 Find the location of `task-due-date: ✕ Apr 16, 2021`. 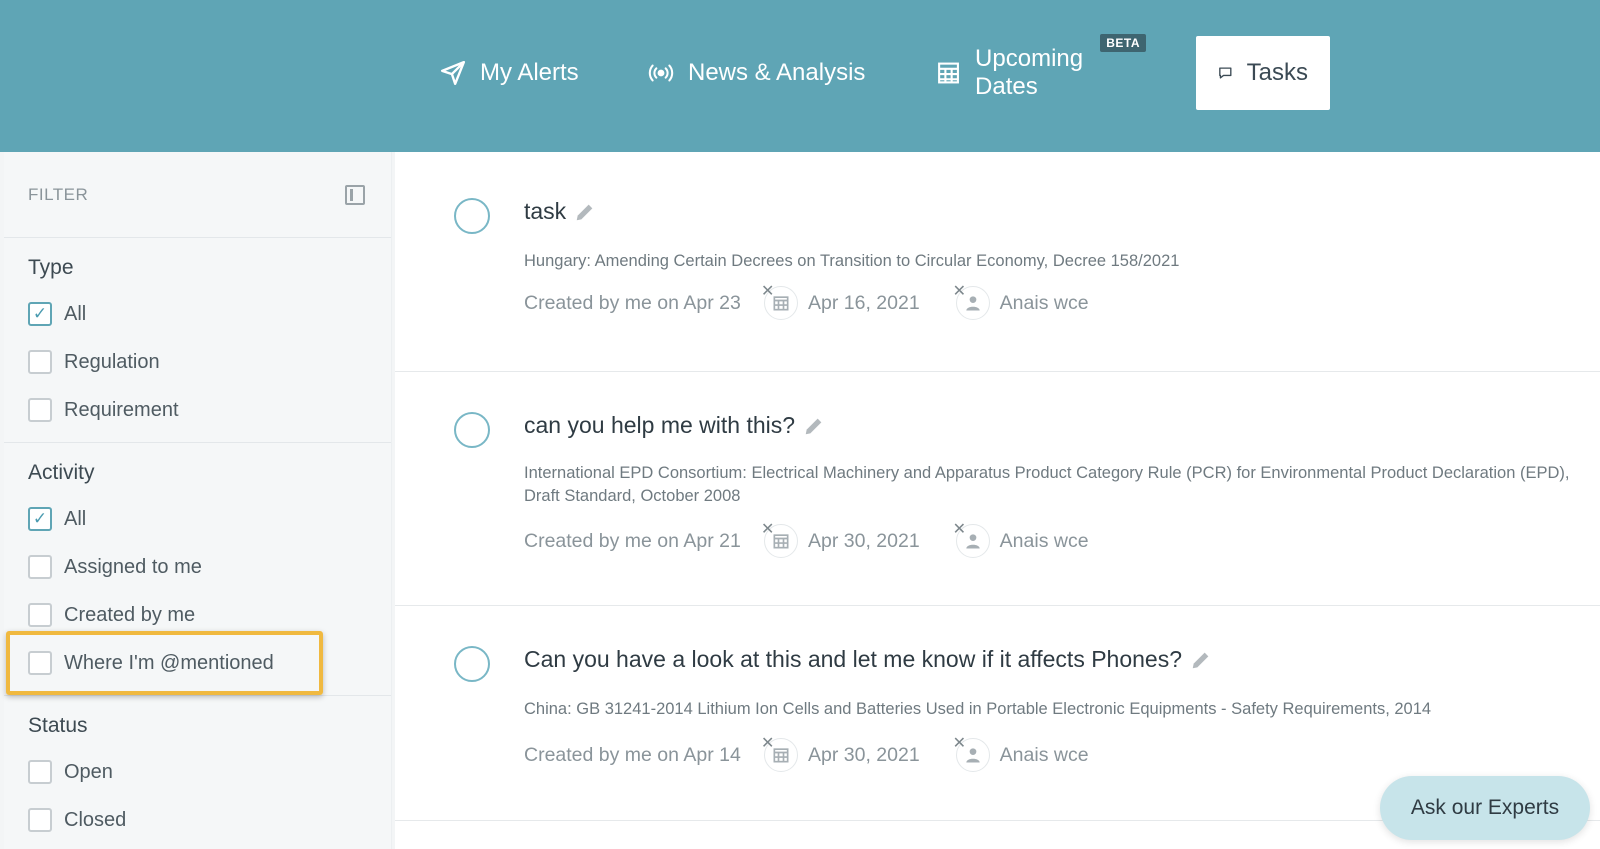

task-due-date: ✕ Apr 16, 2021 is located at coordinates (840, 301).